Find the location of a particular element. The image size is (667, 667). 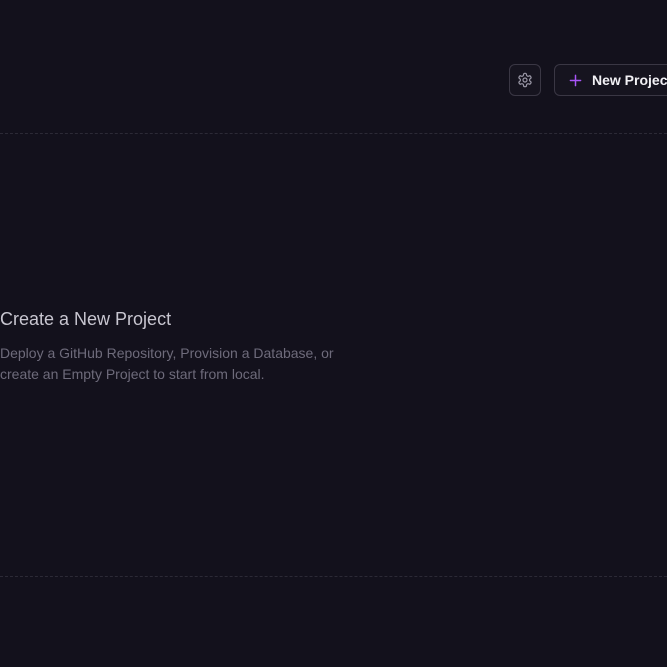

gear-icon is located at coordinates (525, 80).